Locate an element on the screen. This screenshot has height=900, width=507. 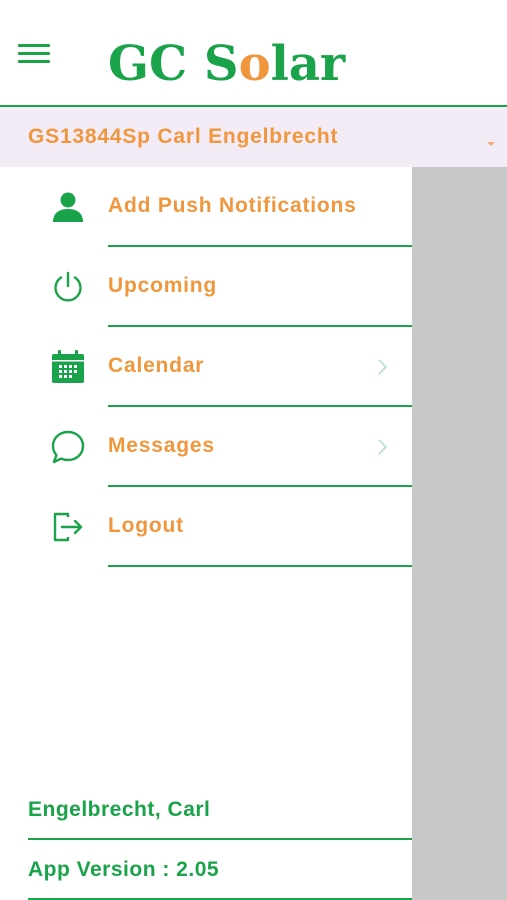
account-selector-value: GS13844Sp Carl Engelbrecht is located at coordinates (183, 136).